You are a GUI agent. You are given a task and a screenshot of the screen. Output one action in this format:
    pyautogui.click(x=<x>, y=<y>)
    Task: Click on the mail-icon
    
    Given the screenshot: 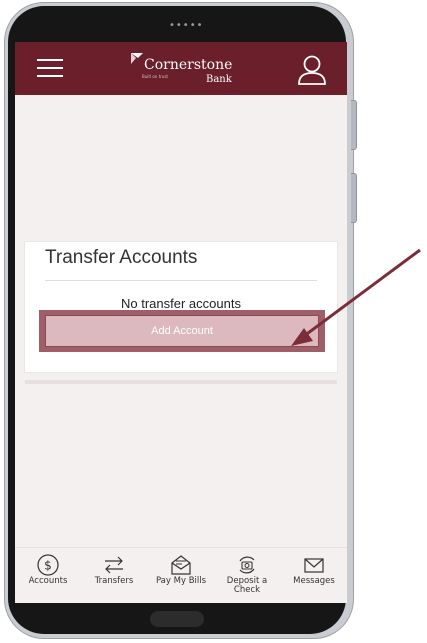 What is the action you would take?
    pyautogui.click(x=314, y=565)
    